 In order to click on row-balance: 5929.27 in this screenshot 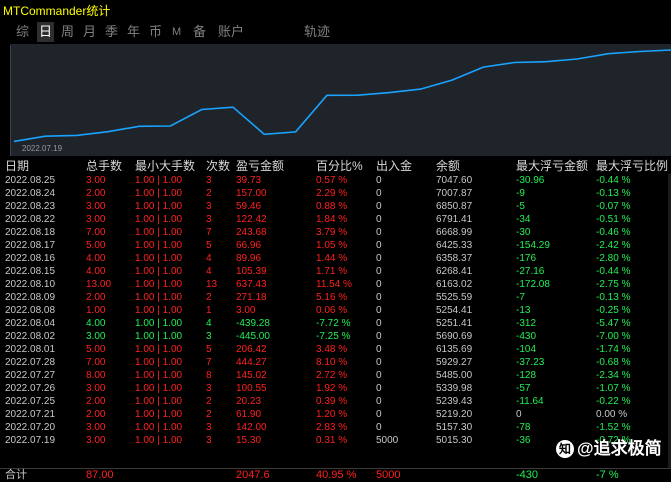, I will do `click(454, 362)`.